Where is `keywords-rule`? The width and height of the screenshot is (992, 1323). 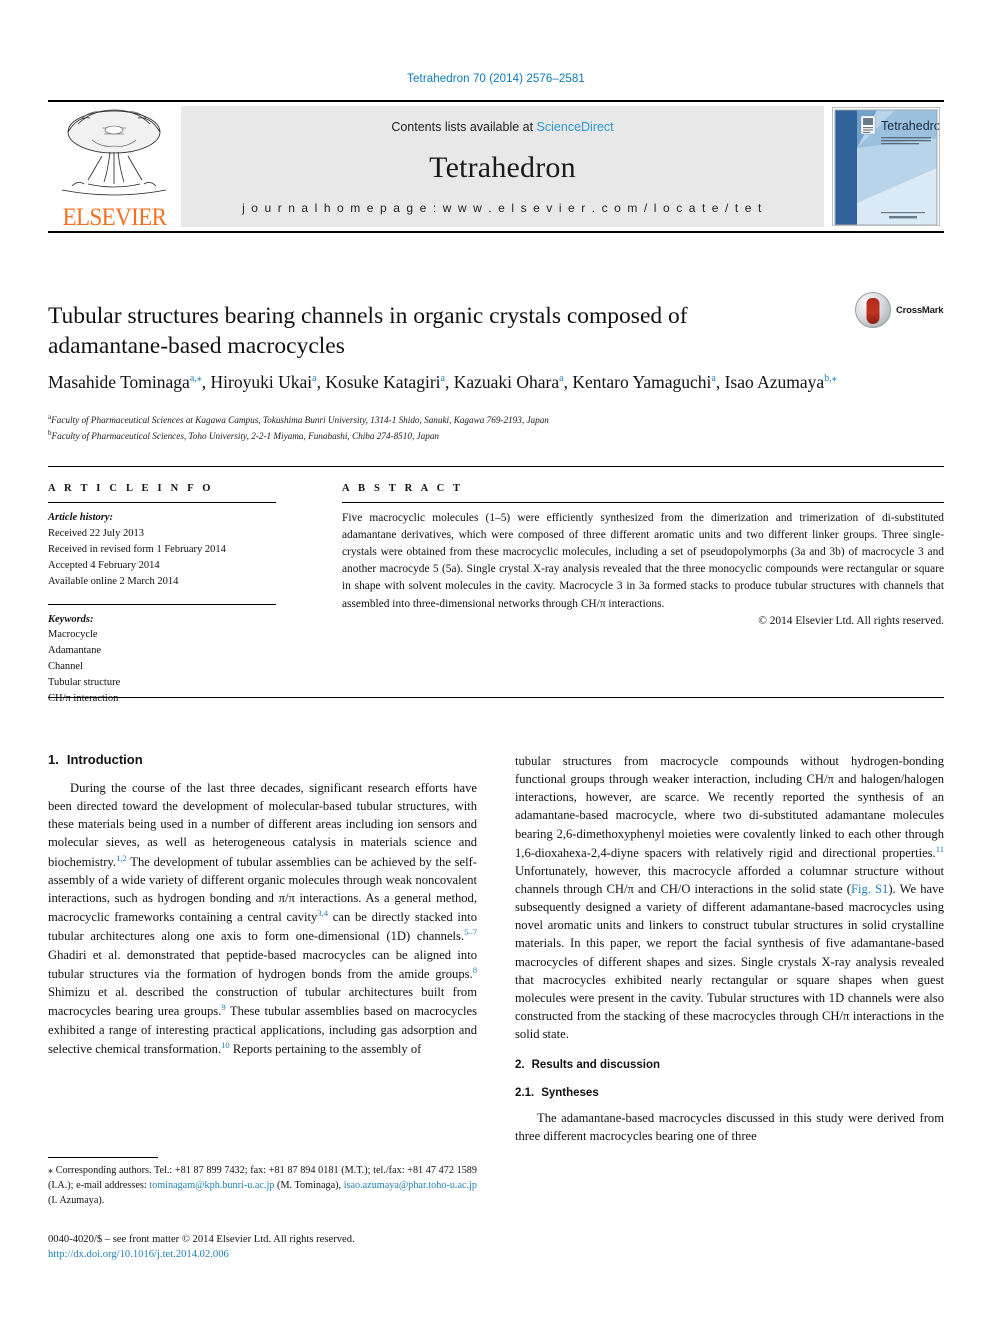 keywords-rule is located at coordinates (162, 604).